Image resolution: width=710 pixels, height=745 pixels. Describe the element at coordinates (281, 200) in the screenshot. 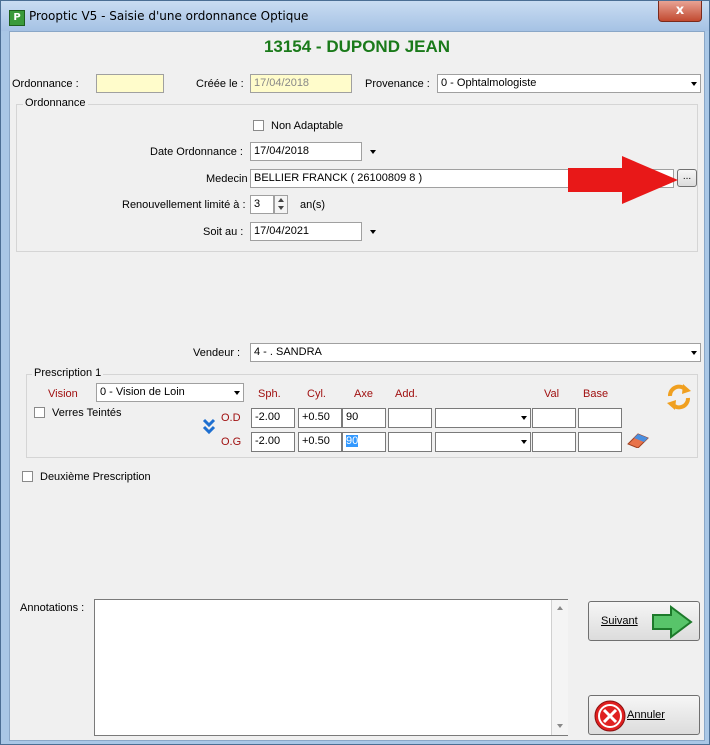

I see `spin-up-icon` at that location.